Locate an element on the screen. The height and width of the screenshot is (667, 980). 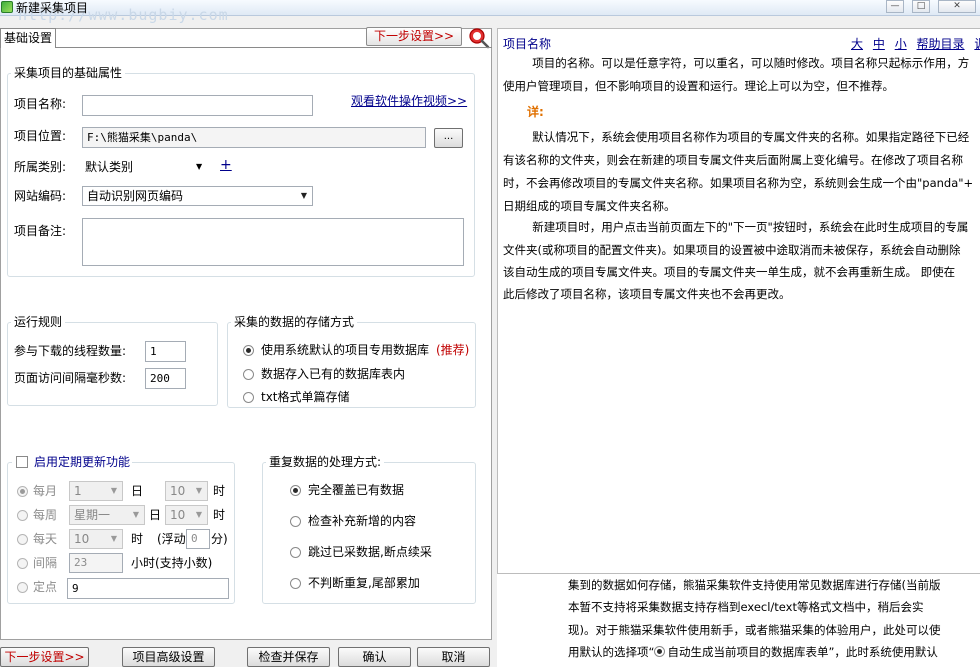
tip-line: 现)。对于熊猫采集软件使用新手，或者熊猫采集的体验用户，此处可以使 is located at coordinates (754, 630).